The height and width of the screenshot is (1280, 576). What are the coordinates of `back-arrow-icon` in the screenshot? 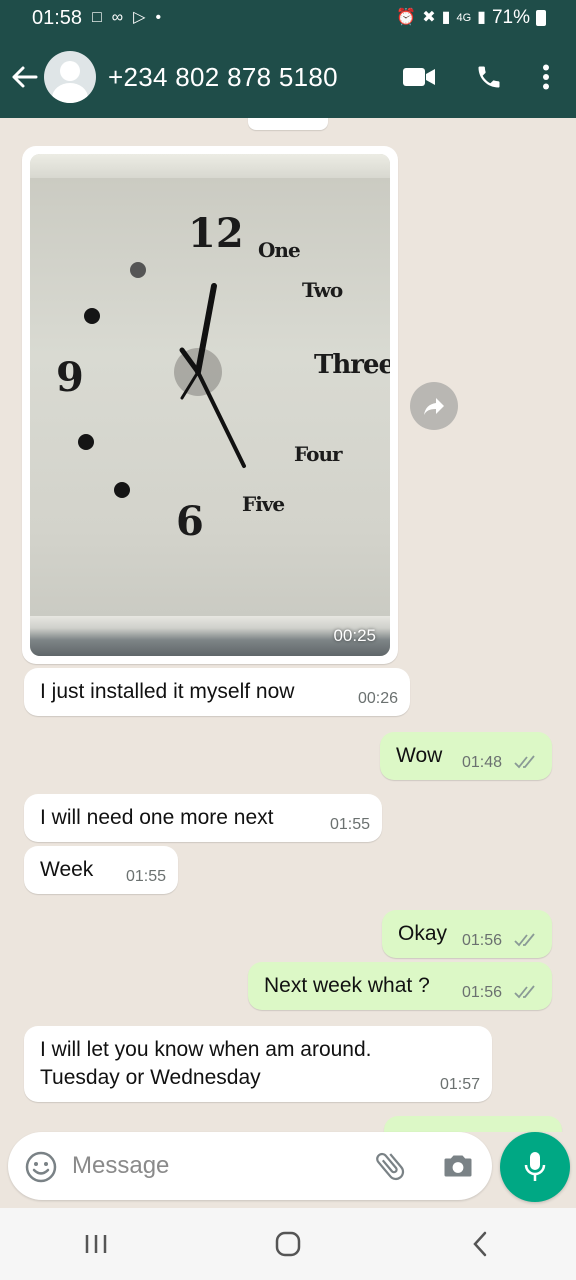 It's located at (25, 77).